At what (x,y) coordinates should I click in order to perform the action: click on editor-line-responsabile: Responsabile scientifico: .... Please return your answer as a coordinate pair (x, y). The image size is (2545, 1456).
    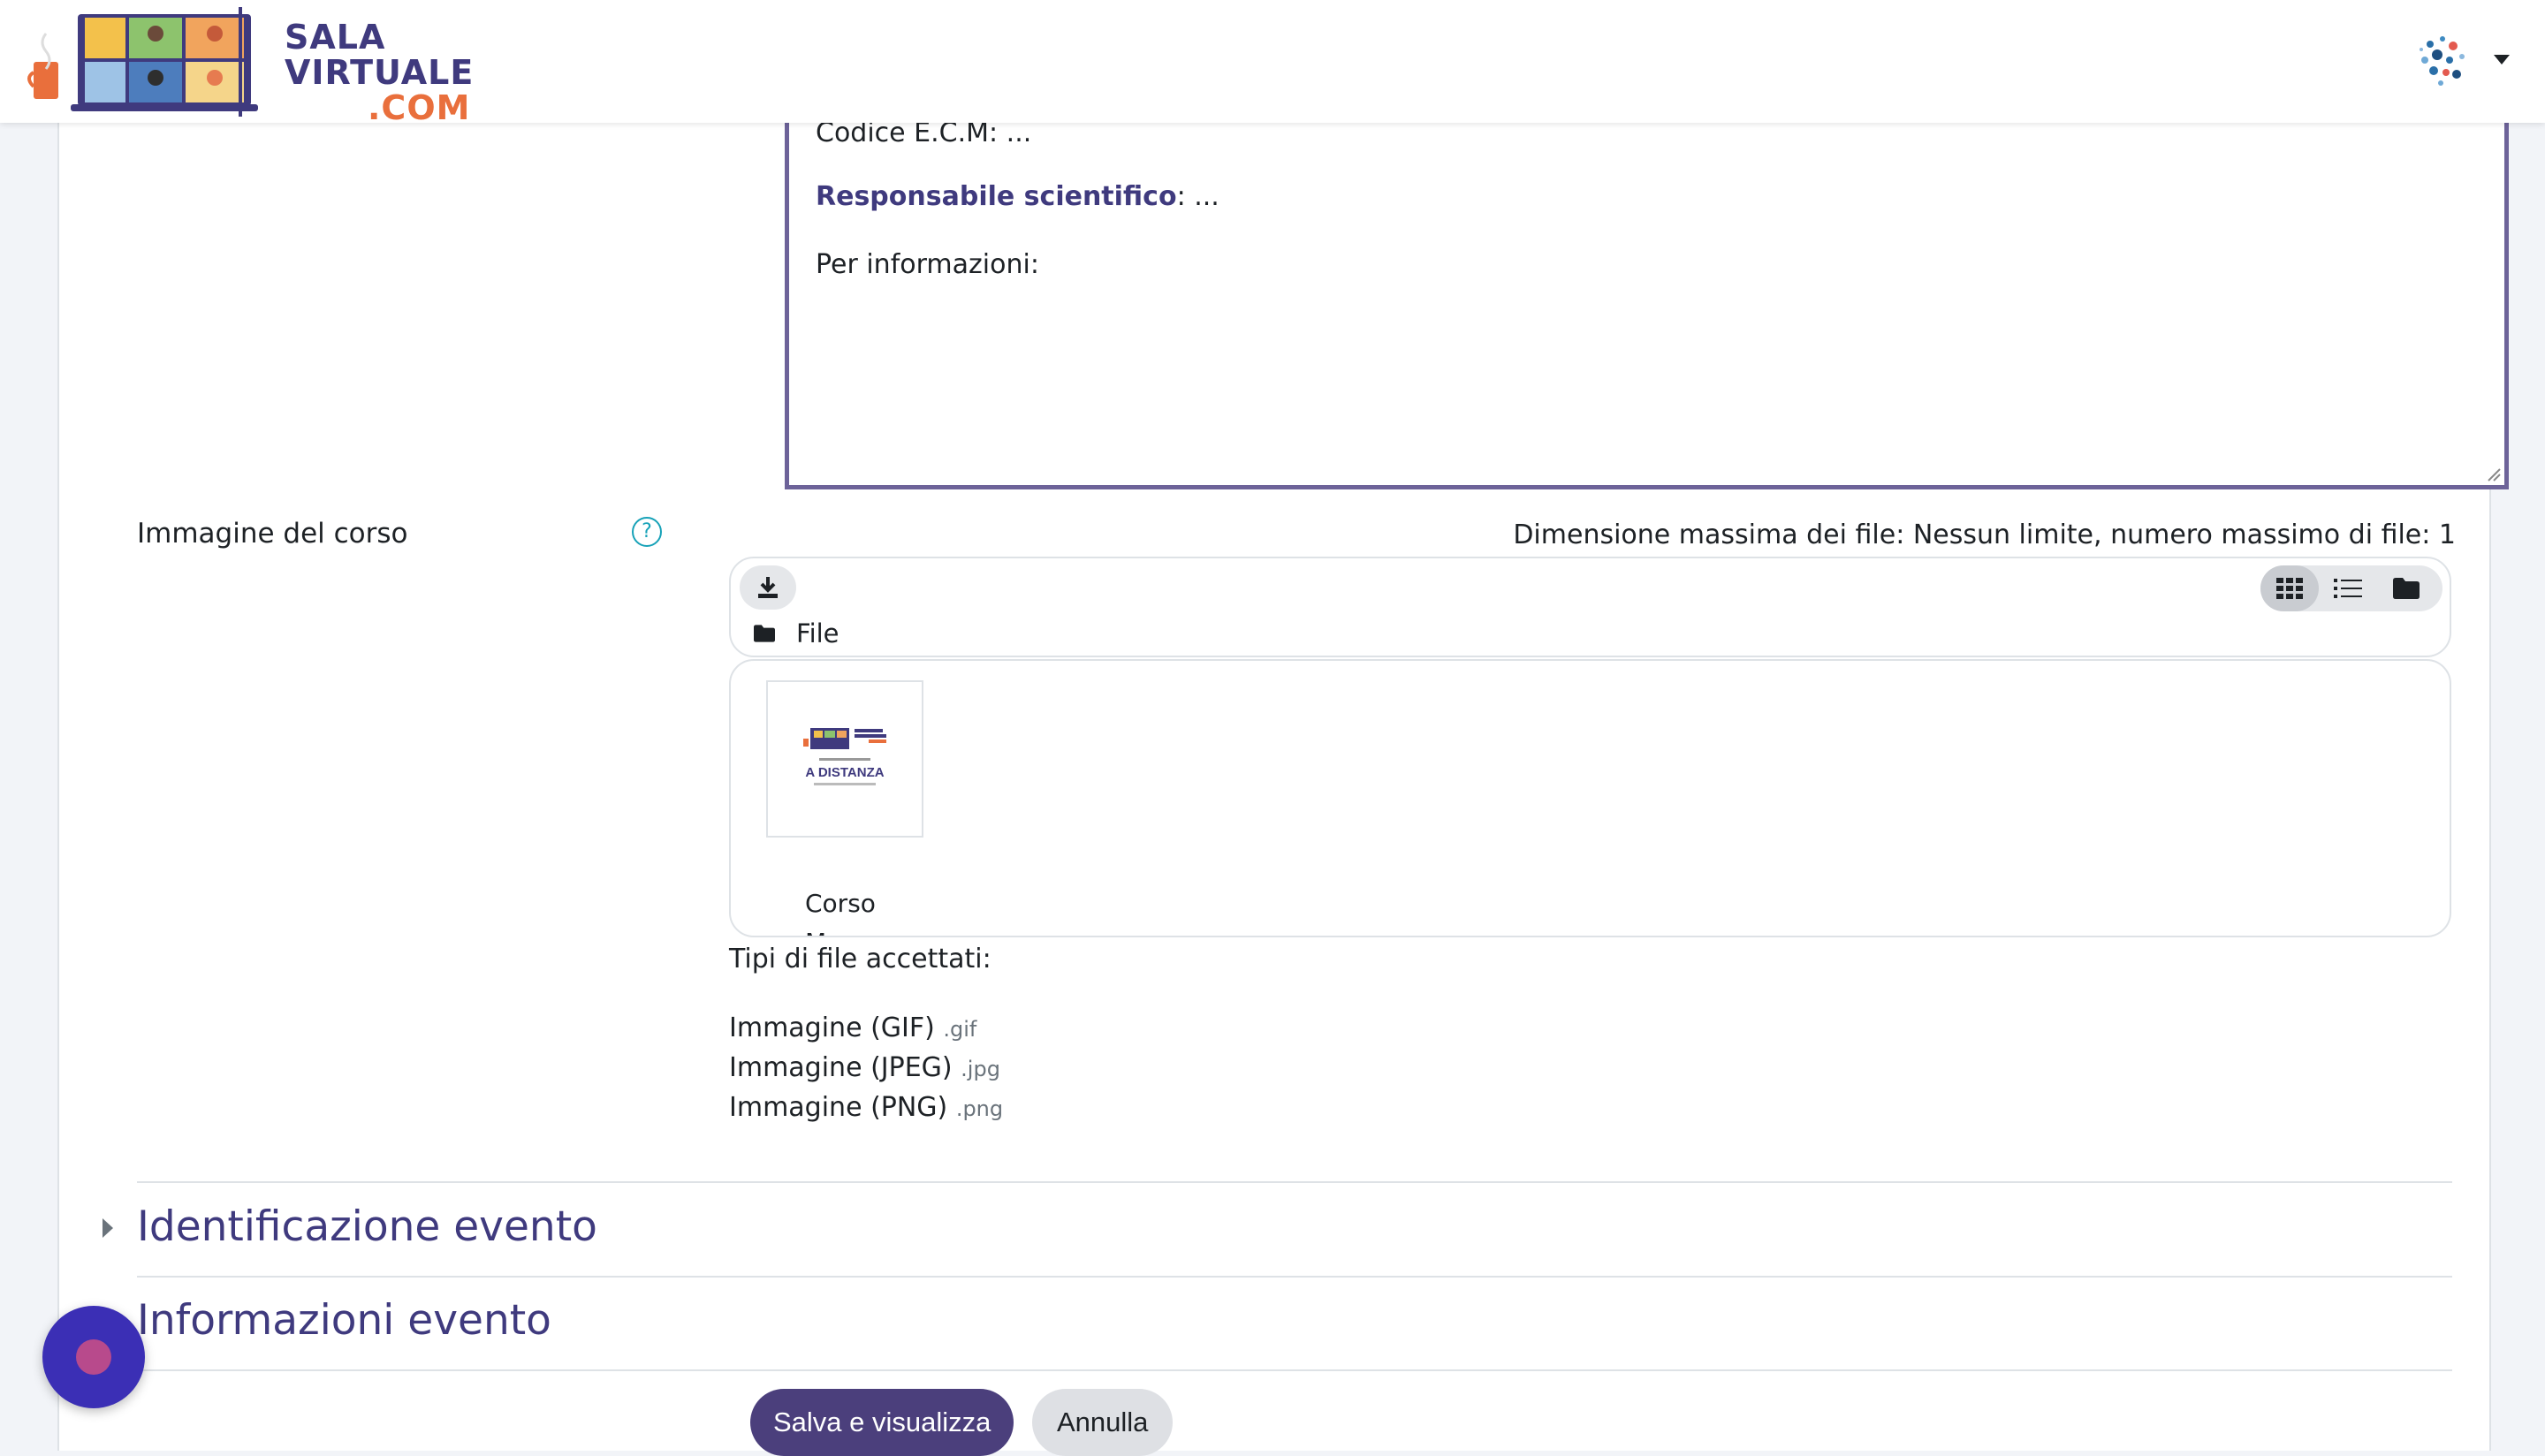
    Looking at the image, I should click on (1018, 196).